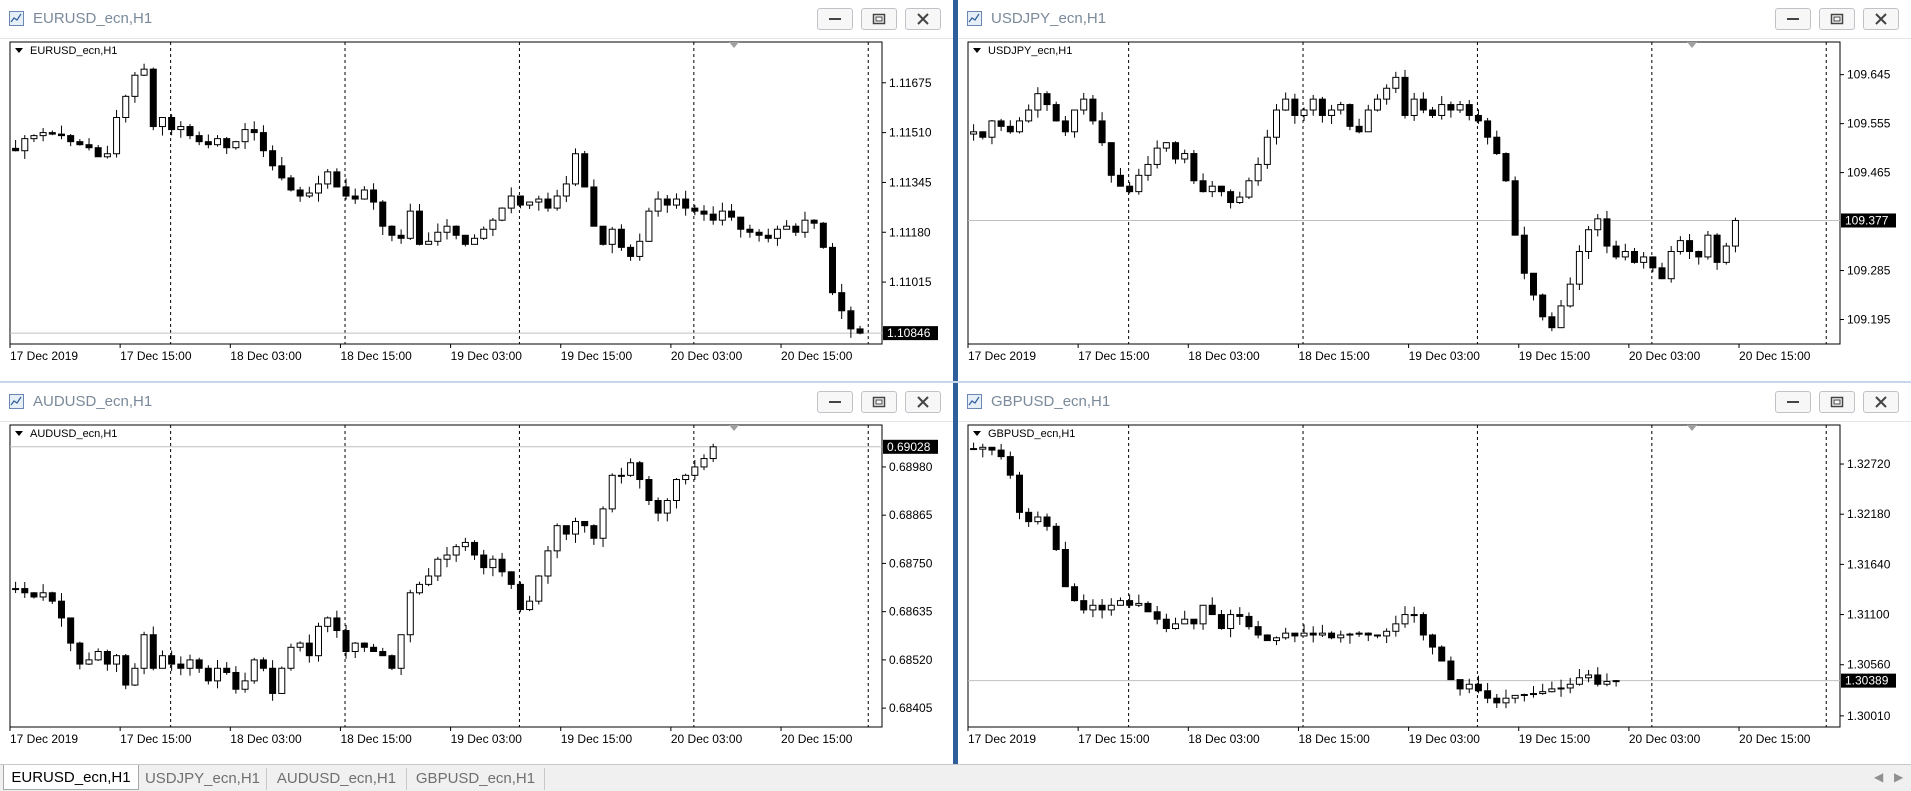 This screenshot has width=1911, height=791. I want to click on price-tick-label: 0.68980, so click(911, 467).